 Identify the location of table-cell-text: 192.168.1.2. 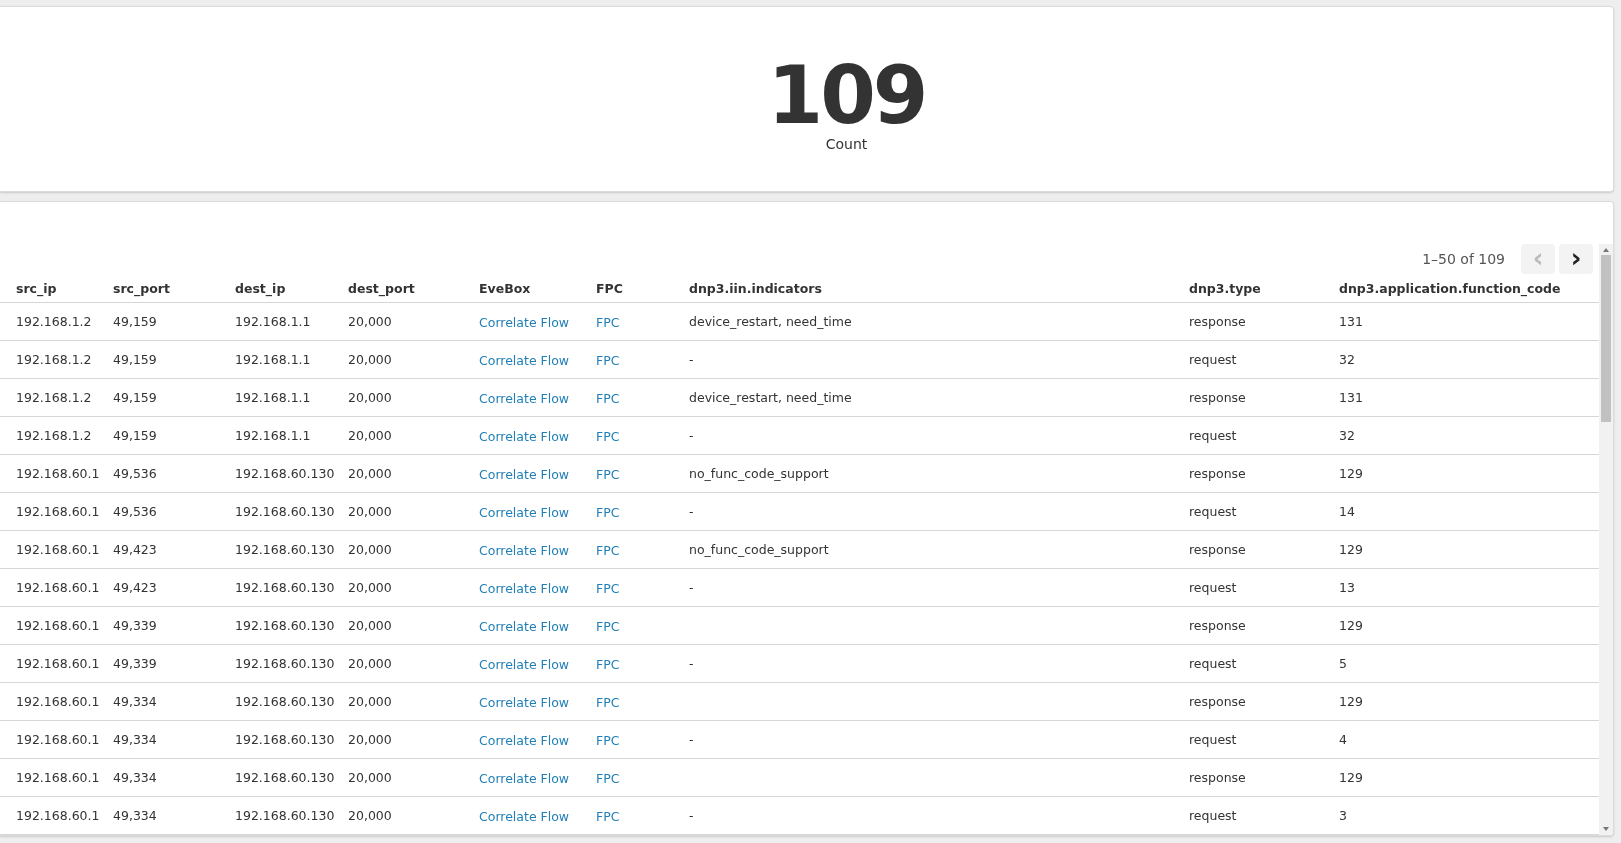
(54, 435).